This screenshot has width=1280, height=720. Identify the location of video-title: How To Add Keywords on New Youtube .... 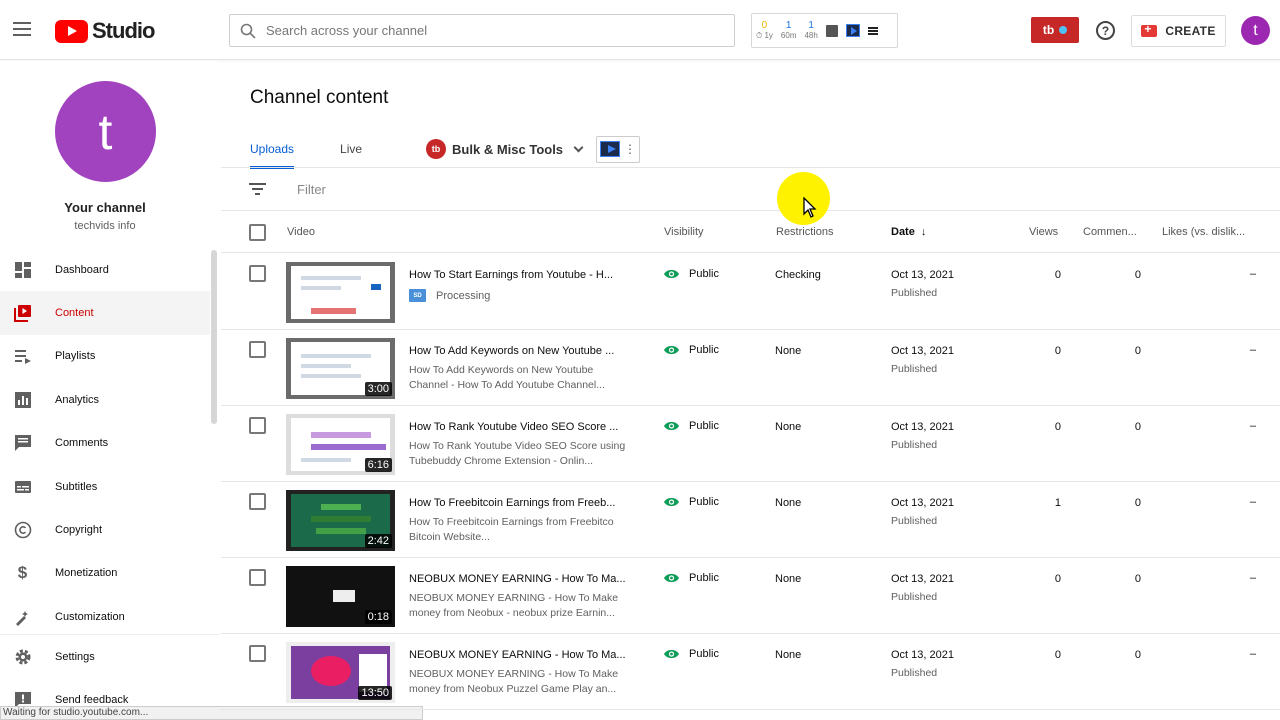
(519, 351).